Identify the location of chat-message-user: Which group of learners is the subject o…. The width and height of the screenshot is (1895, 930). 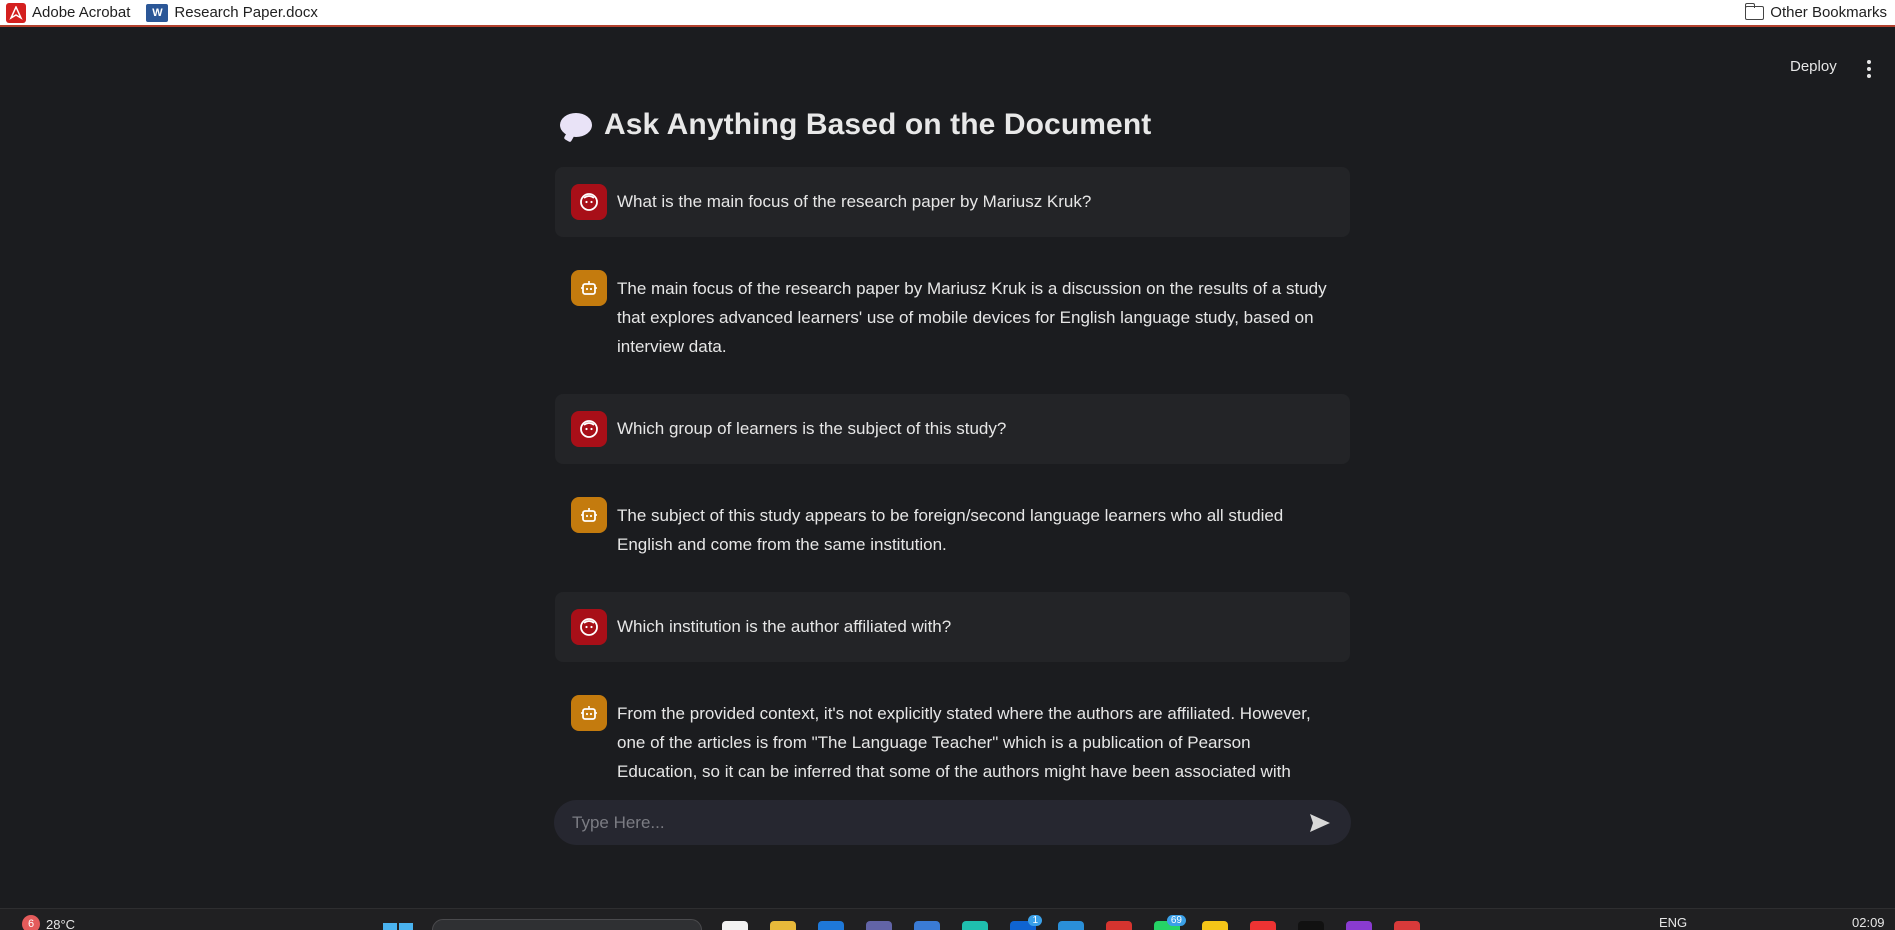
(952, 429).